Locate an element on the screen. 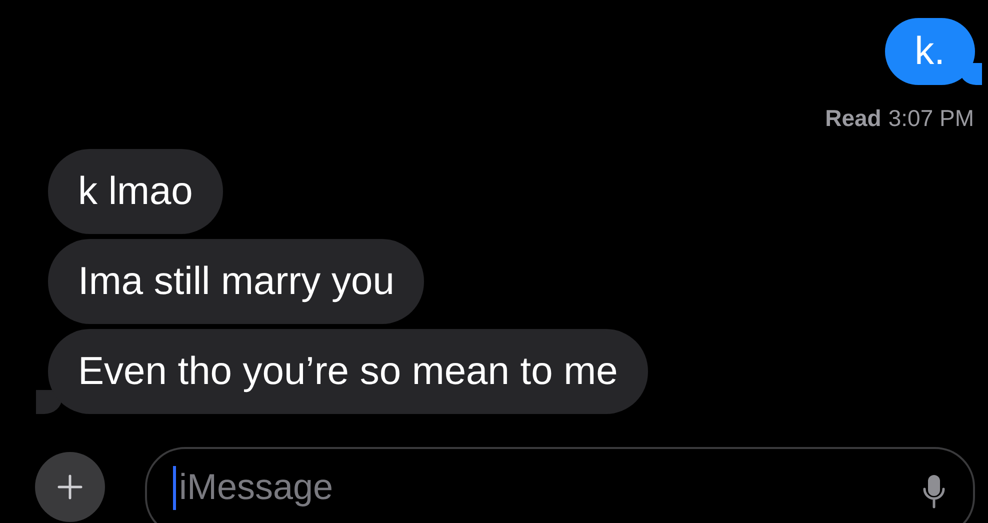  message-bubble: Ima still marry you is located at coordinates (236, 281).